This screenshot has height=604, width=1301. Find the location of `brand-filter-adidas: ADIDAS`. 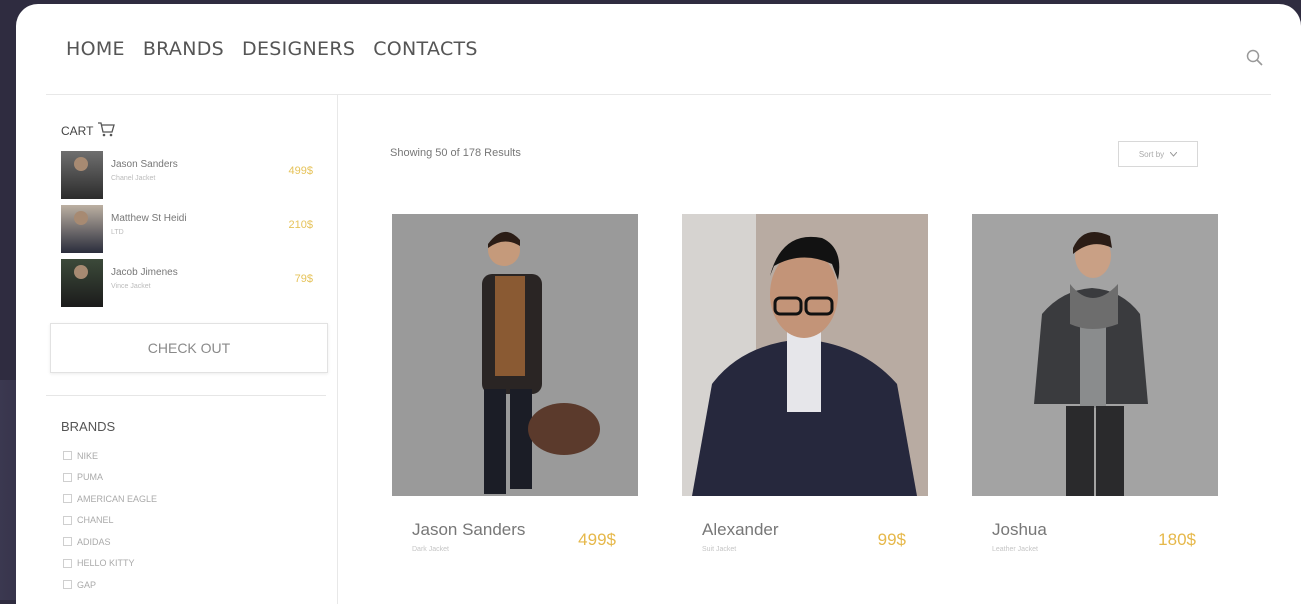

brand-filter-adidas: ADIDAS is located at coordinates (110, 542).